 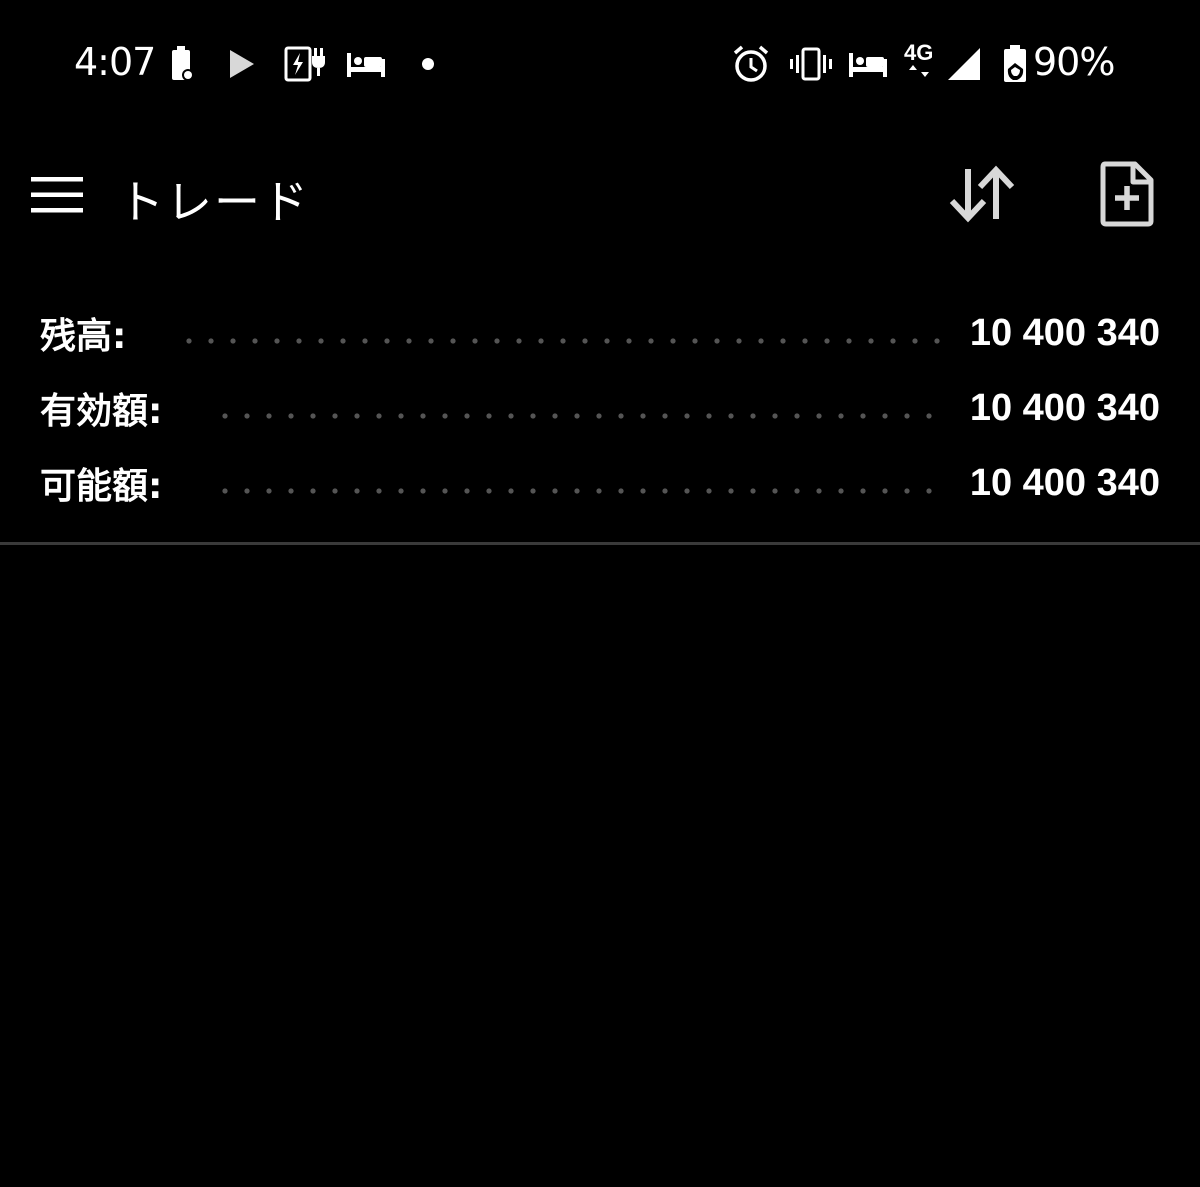 I want to click on network-label: 4G, so click(x=919, y=52).